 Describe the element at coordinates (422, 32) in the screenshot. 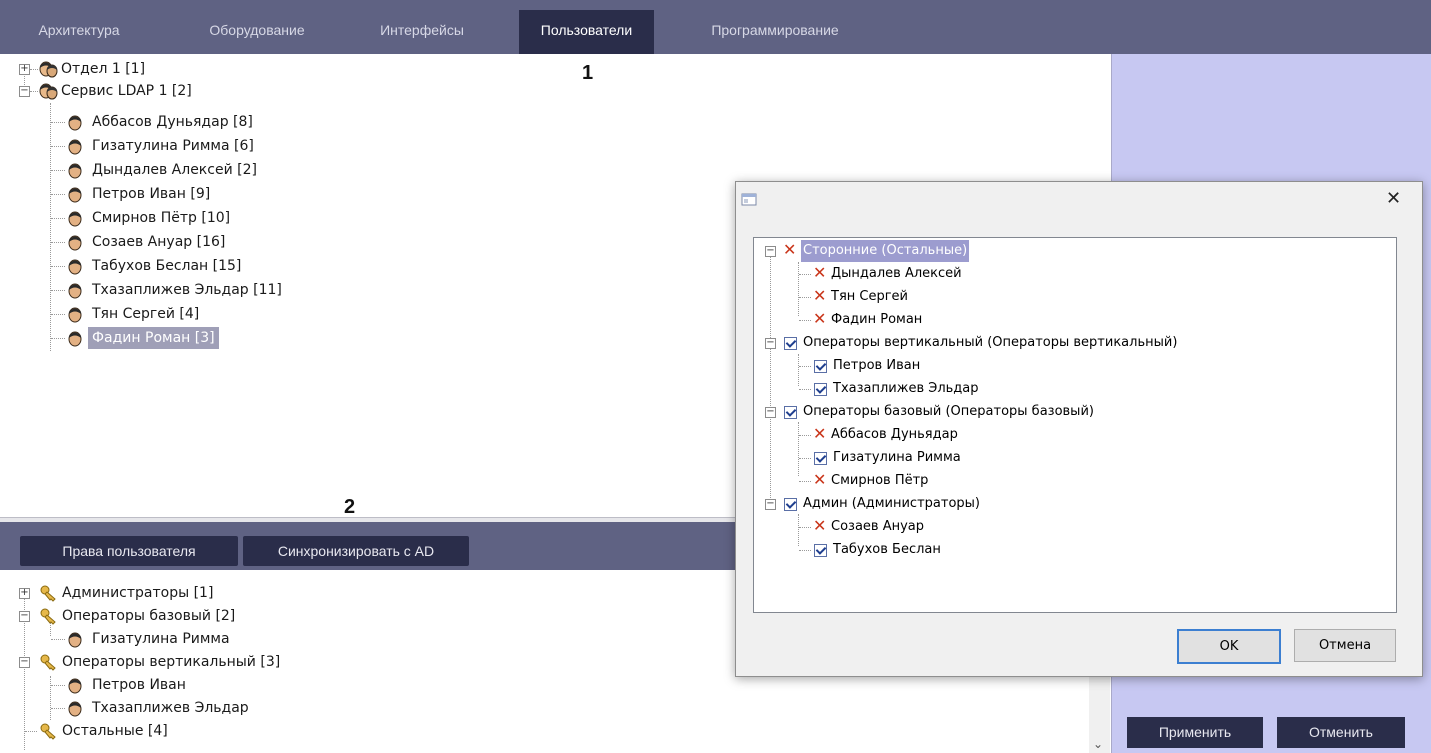

I see `tab-interfaces: Интерфейсы` at that location.